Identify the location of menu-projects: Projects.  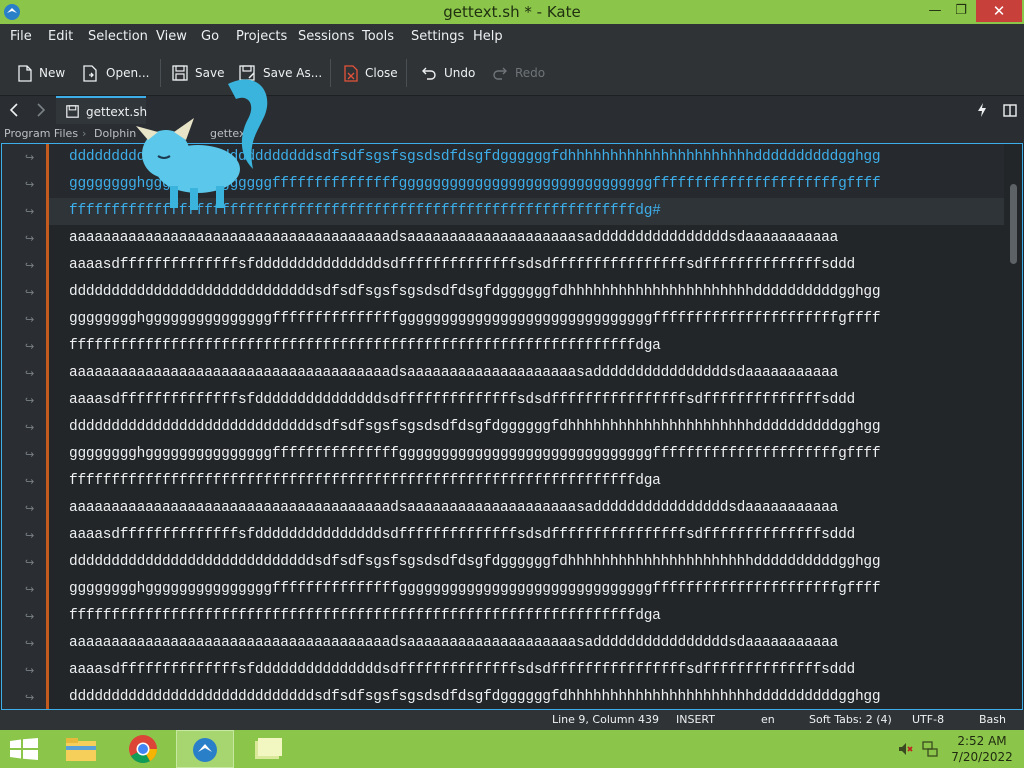
(261, 36).